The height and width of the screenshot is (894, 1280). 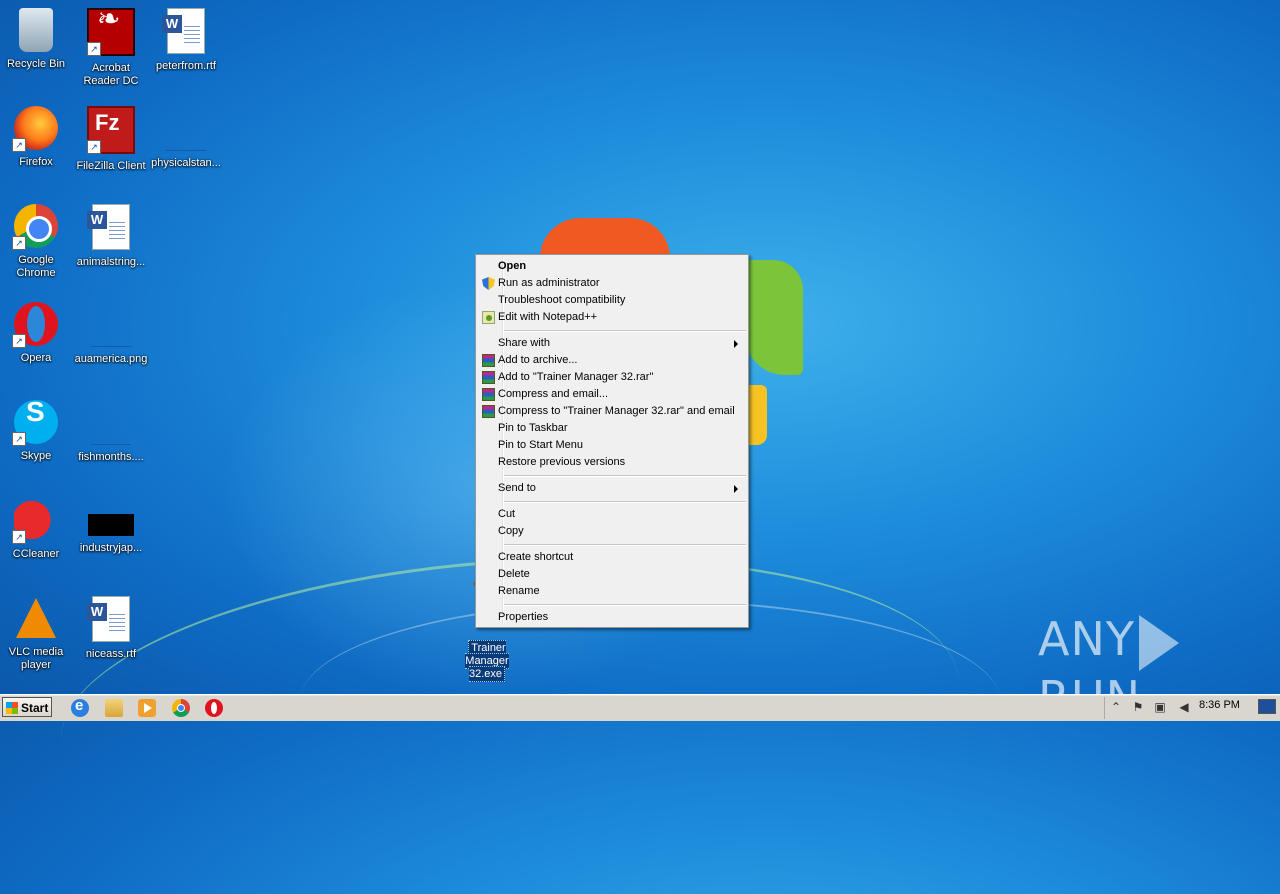 I want to click on desktop-icon-peterfrom: peterfrom.rtf, so click(x=186, y=40).